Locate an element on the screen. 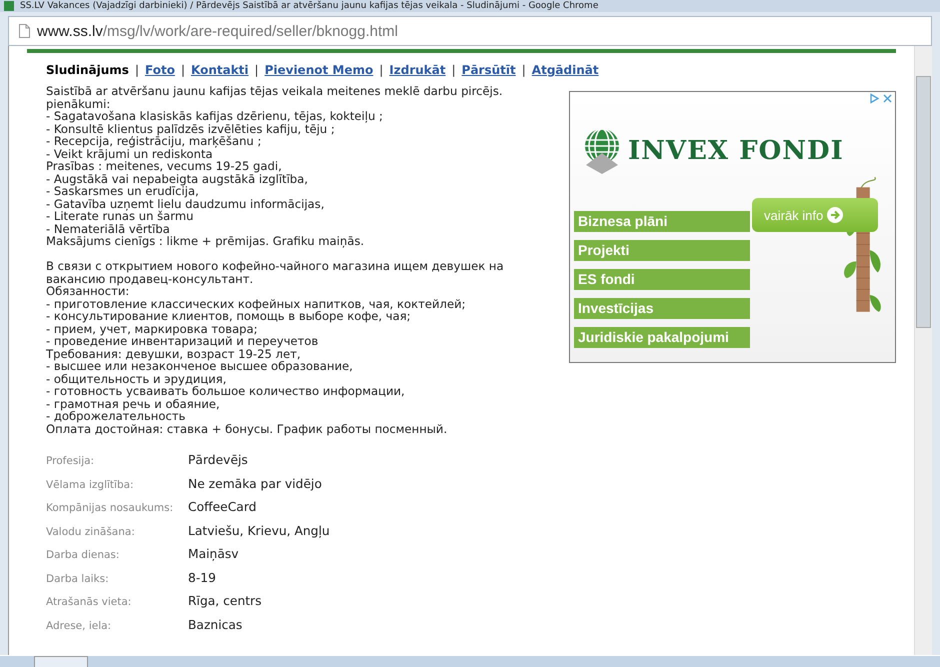 The height and width of the screenshot is (667, 940). description-line: - Saskarsmes un erudīcija, is located at coordinates (123, 191).